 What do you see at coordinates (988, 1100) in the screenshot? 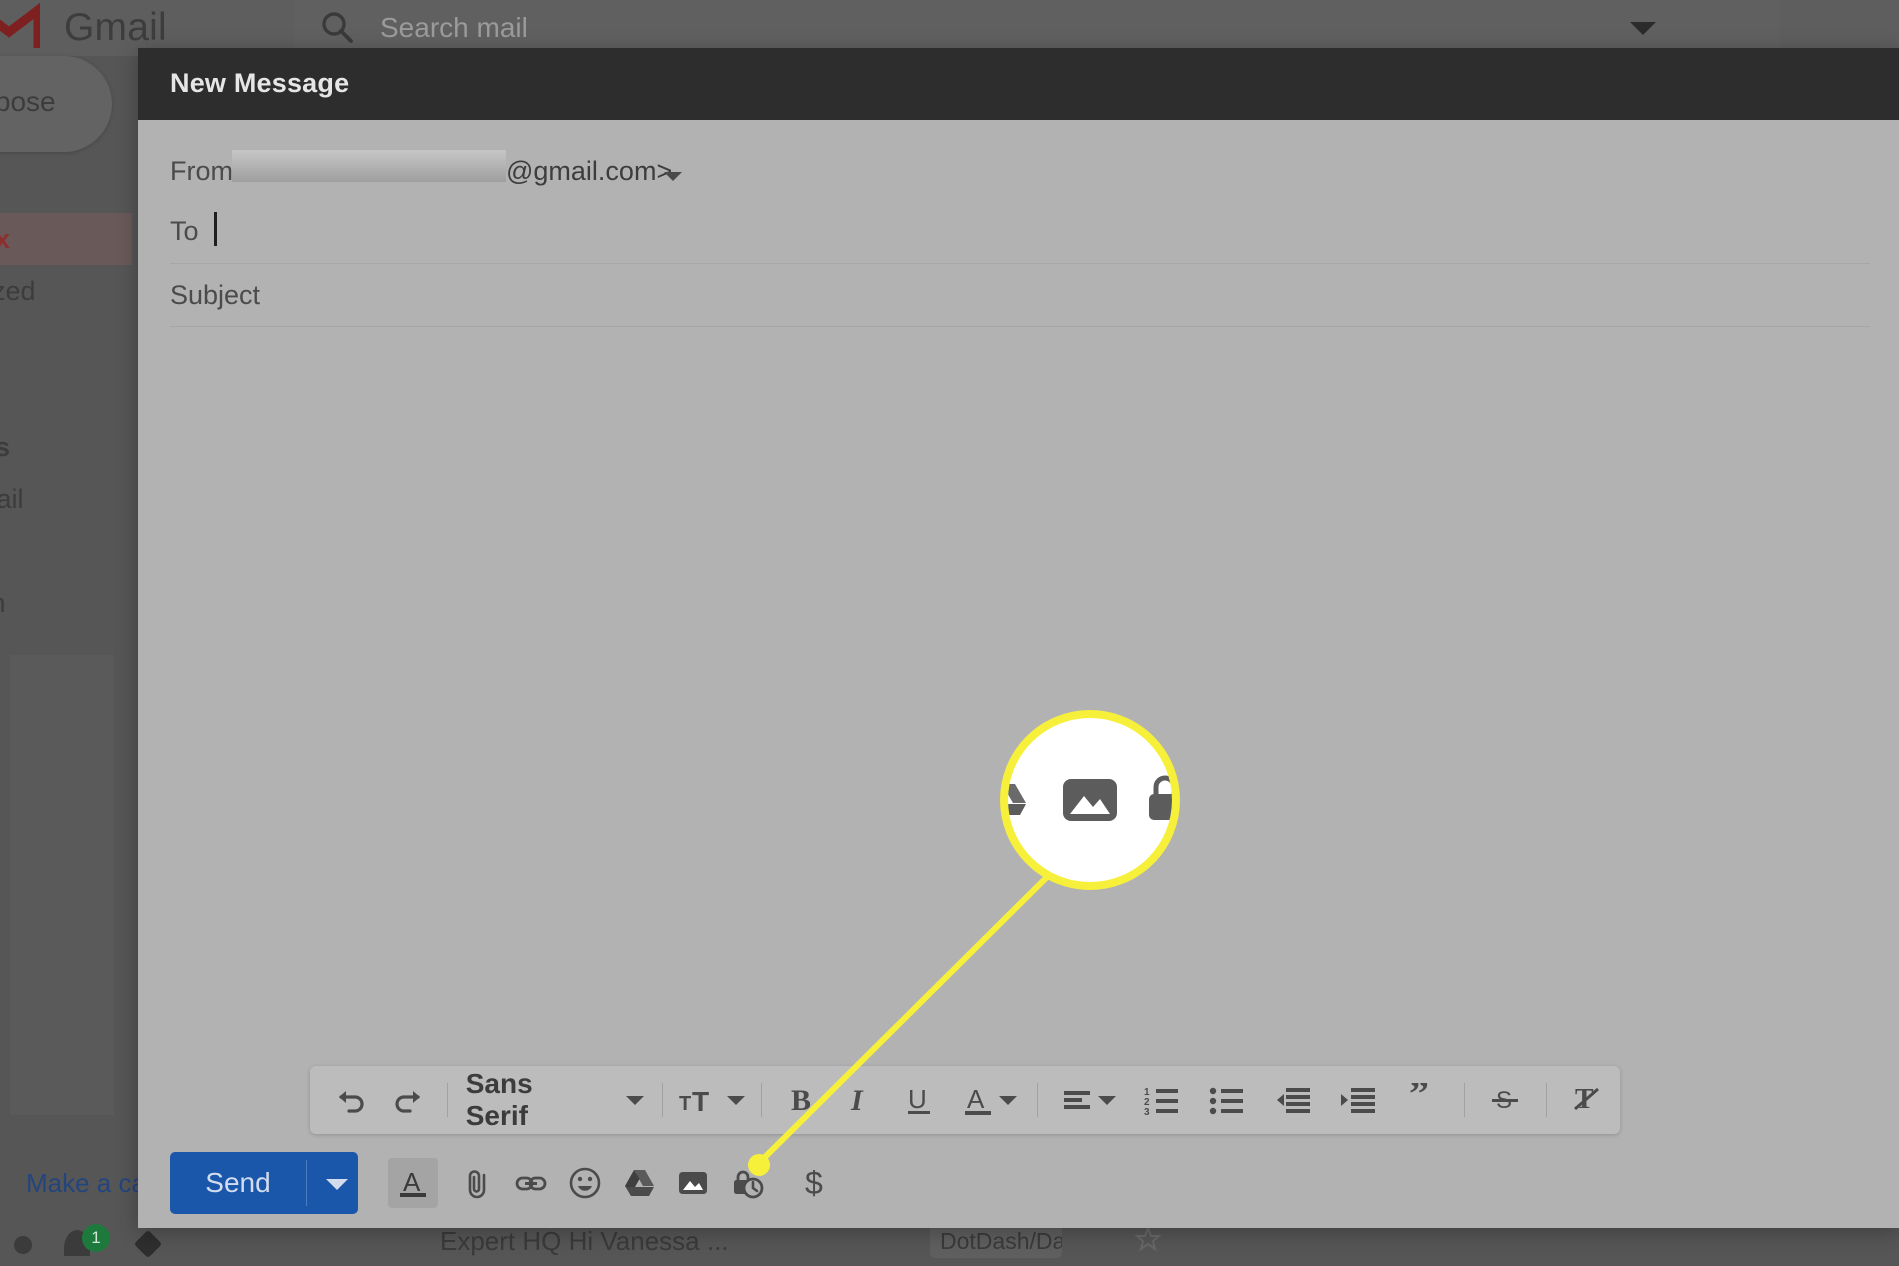
I see `text-color-icon: A` at bounding box center [988, 1100].